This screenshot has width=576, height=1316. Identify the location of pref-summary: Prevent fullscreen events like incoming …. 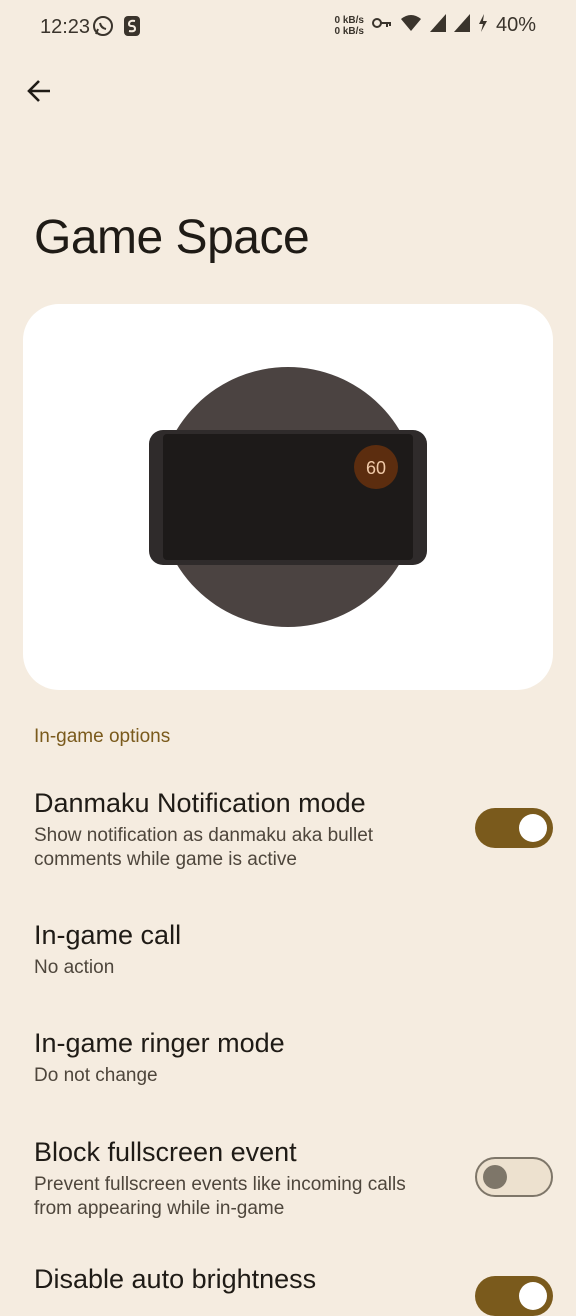
(220, 1196).